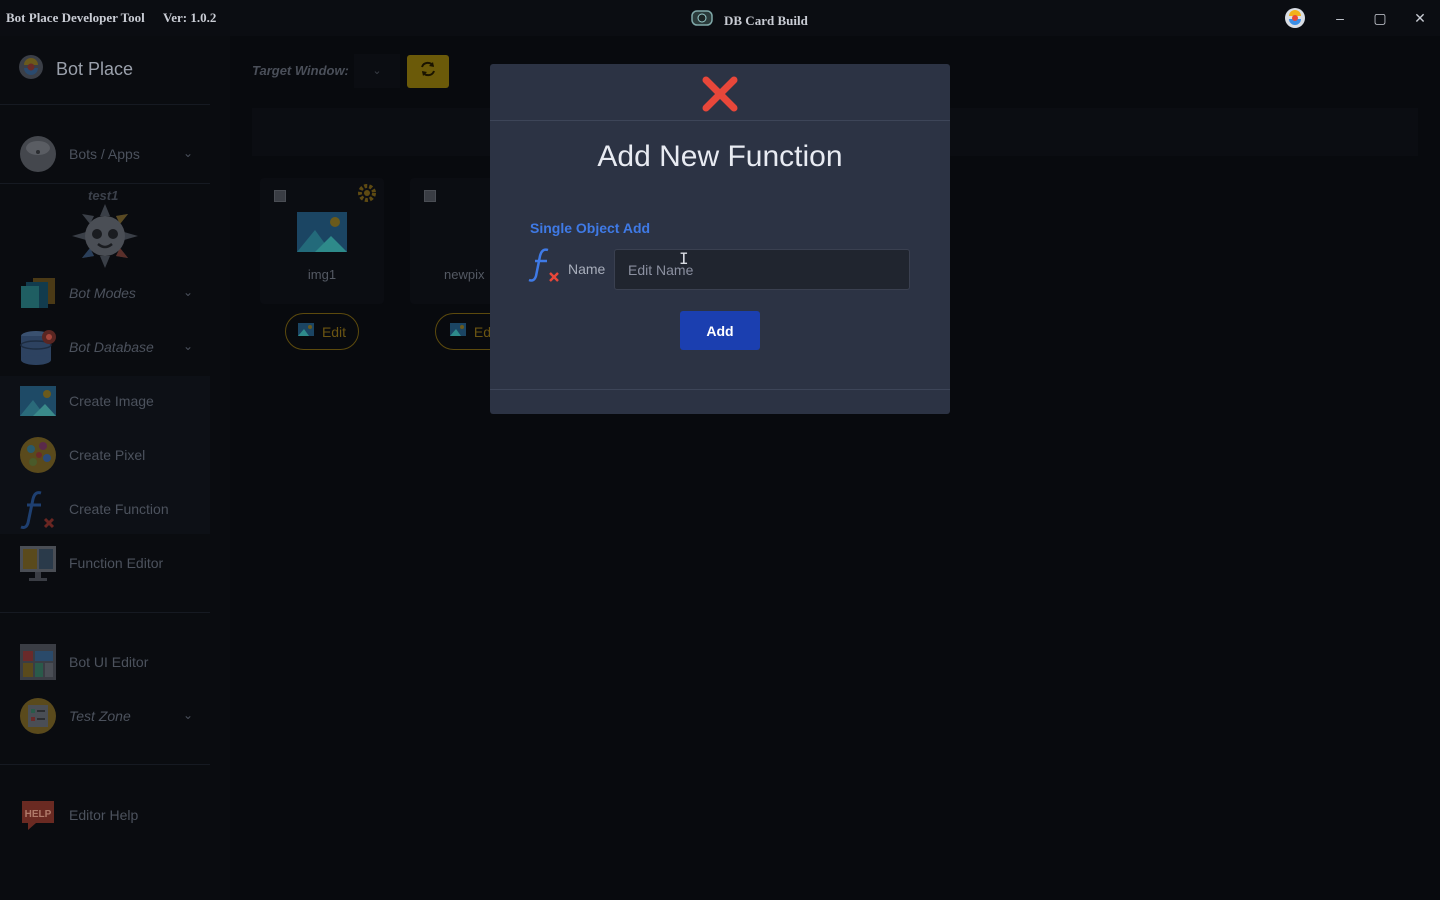 The image size is (1440, 900). I want to click on svg-text: HELP, so click(38, 814).